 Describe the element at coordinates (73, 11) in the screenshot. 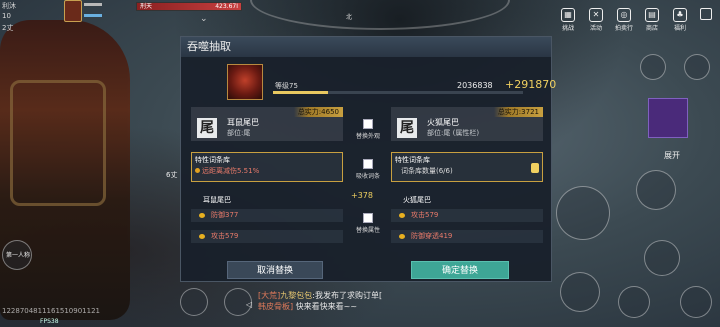

I see `player-avatar` at that location.